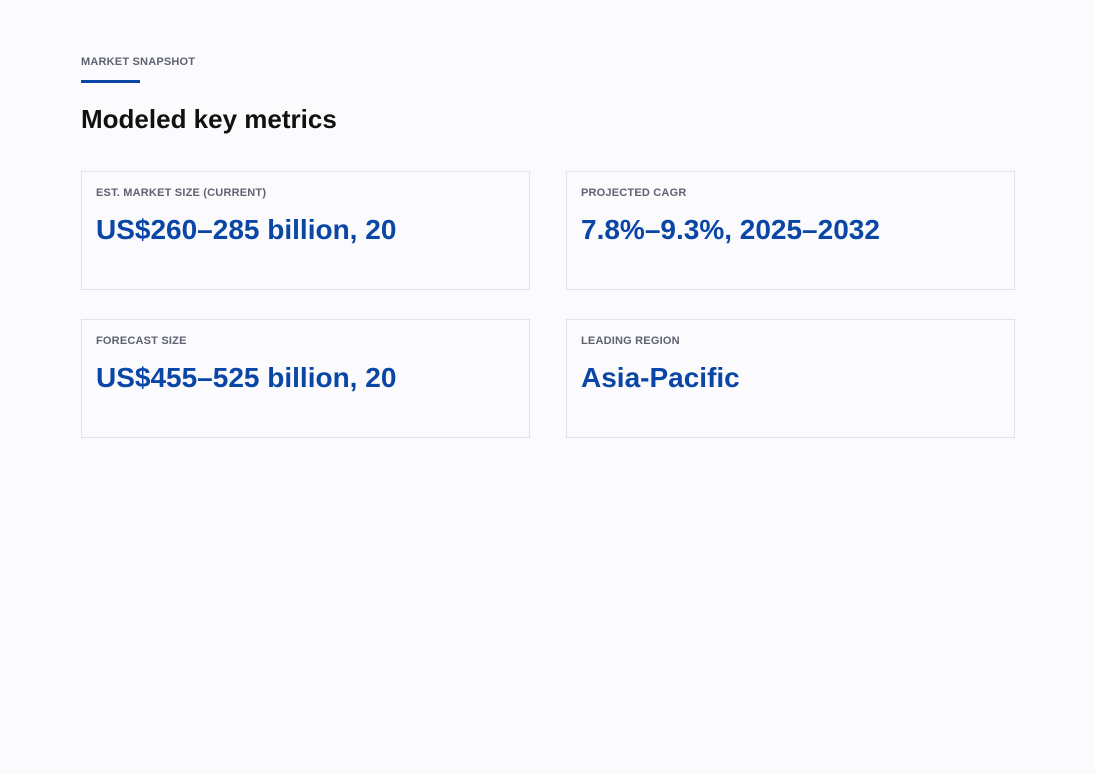 The height and width of the screenshot is (774, 1095). Describe the element at coordinates (790, 378) in the screenshot. I see `metric-card-leading-region: LEADING REGION Asia-Pacific` at that location.